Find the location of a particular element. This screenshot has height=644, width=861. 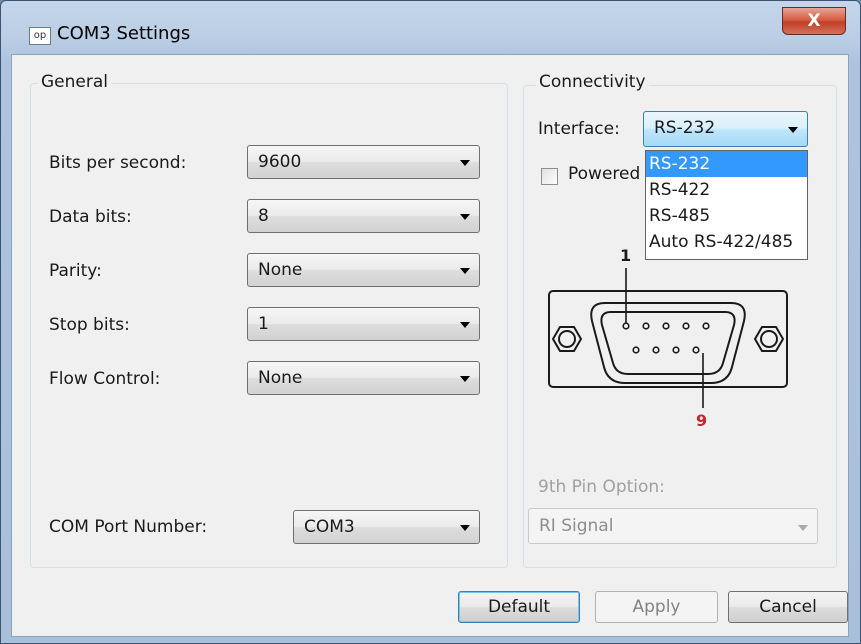

interface-option-auto-rs422-485: Auto RS-422/485 is located at coordinates (726, 242).